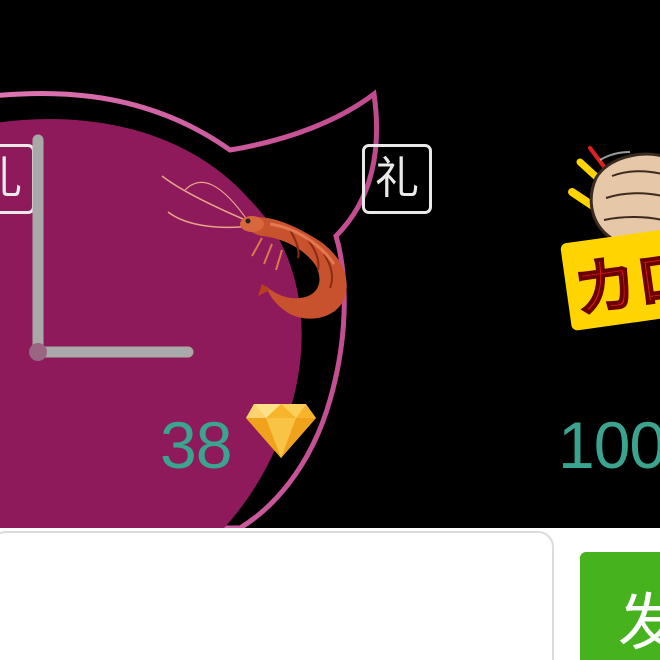  I want to click on send-button: 发, so click(620, 606).